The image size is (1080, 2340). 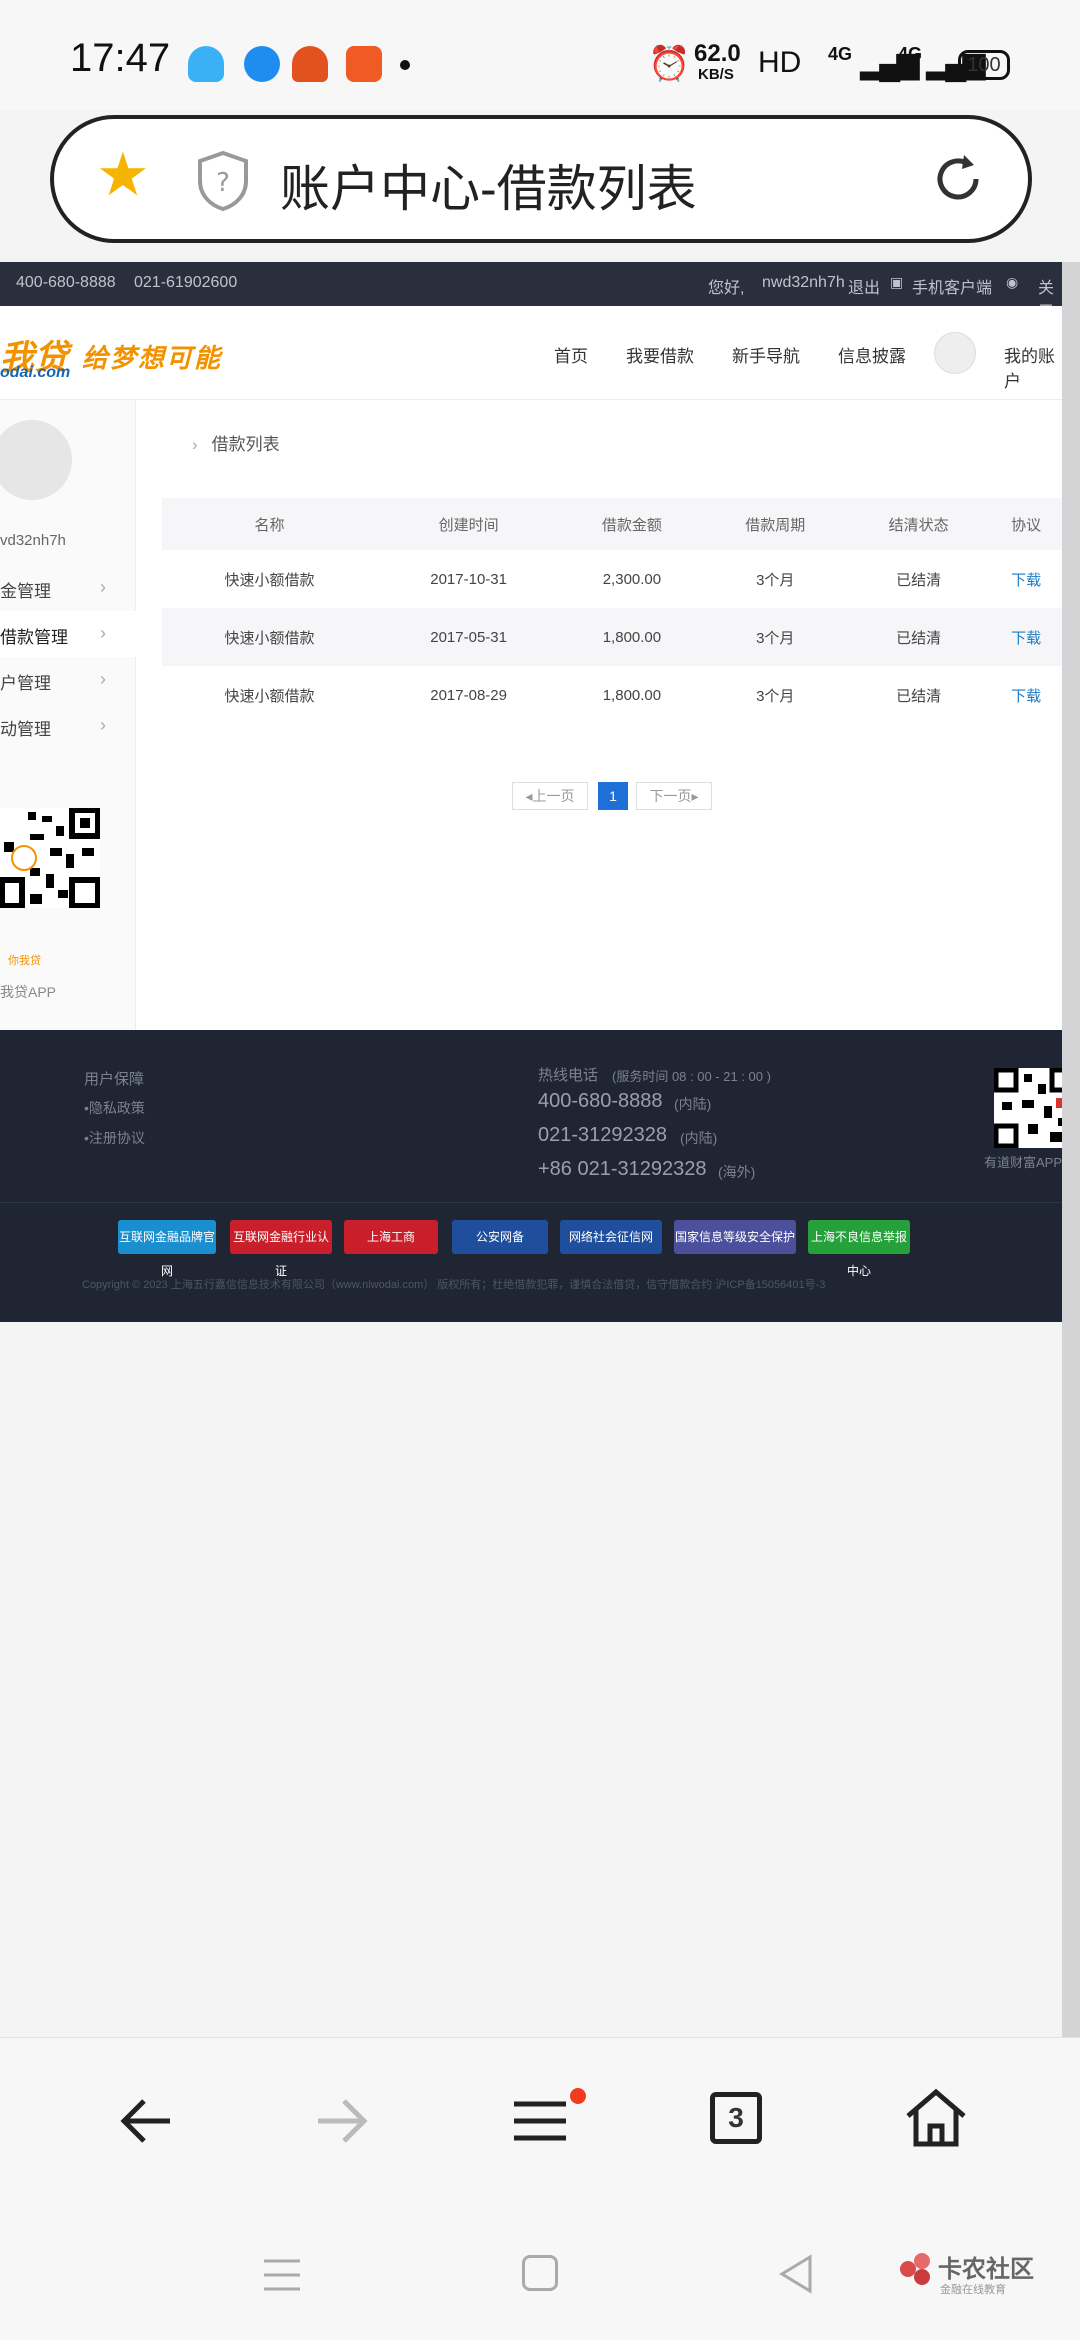 What do you see at coordinates (364, 64) in the screenshot?
I see `kuaishou-icon` at bounding box center [364, 64].